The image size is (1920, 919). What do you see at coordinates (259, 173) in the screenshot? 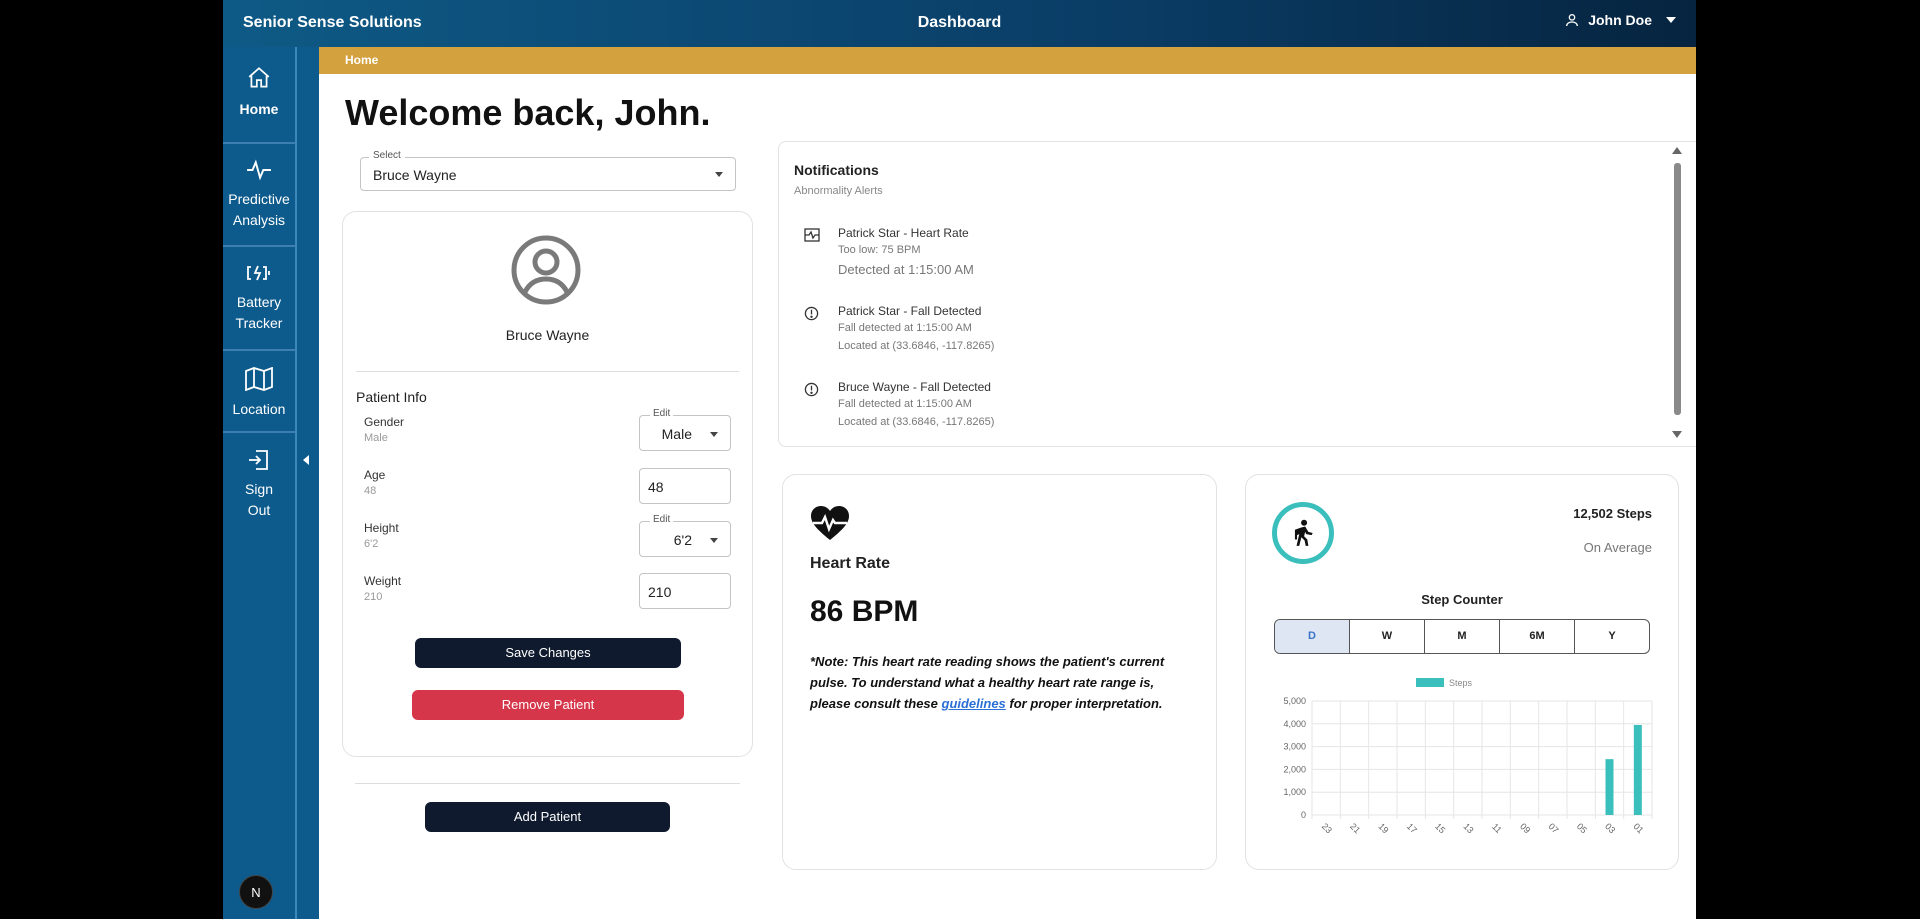
I see `pulse-icon` at bounding box center [259, 173].